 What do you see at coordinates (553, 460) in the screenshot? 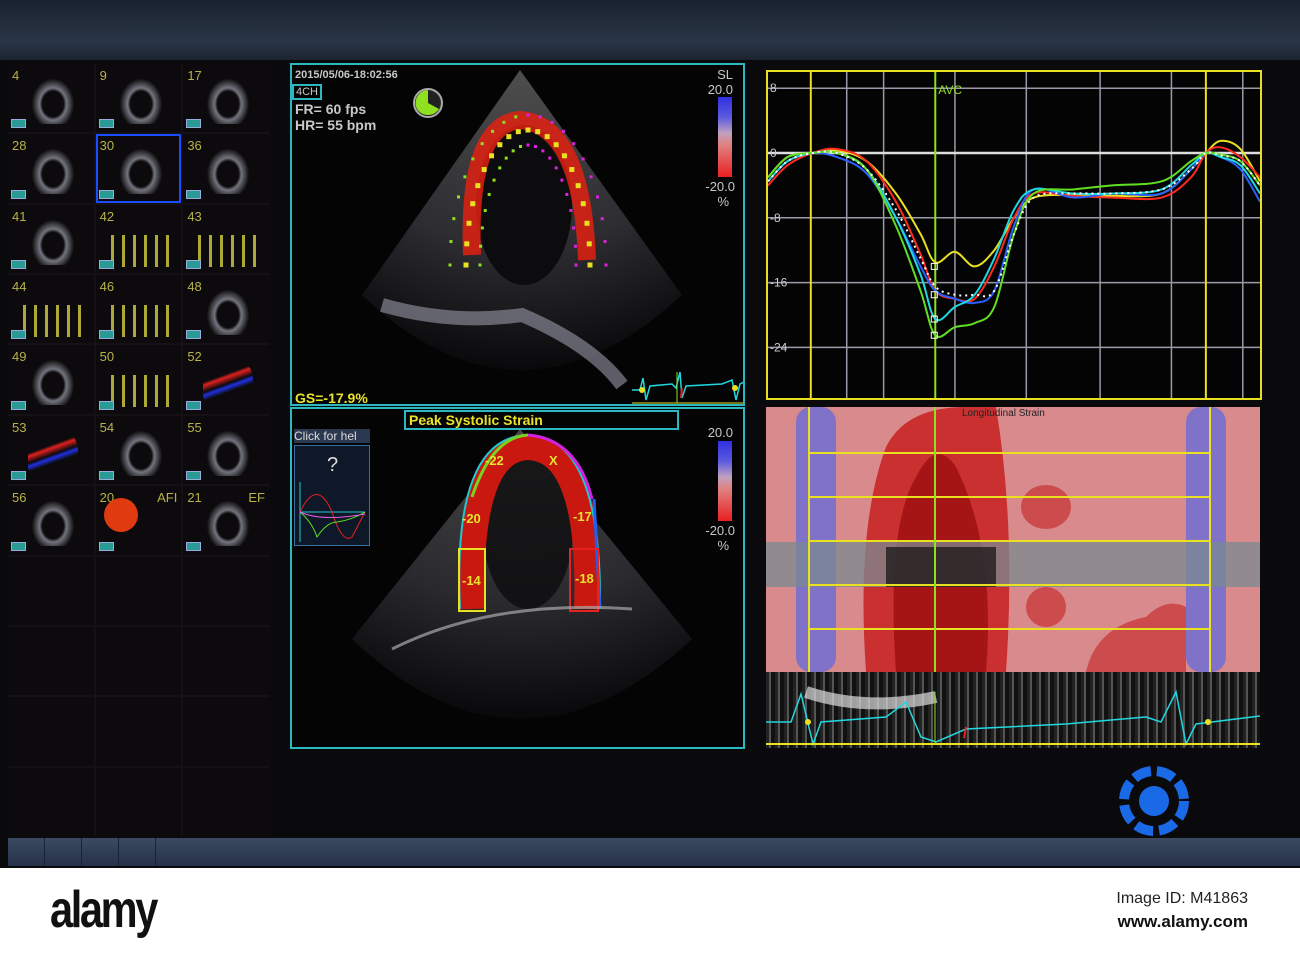
I see `segment-label: X` at bounding box center [553, 460].